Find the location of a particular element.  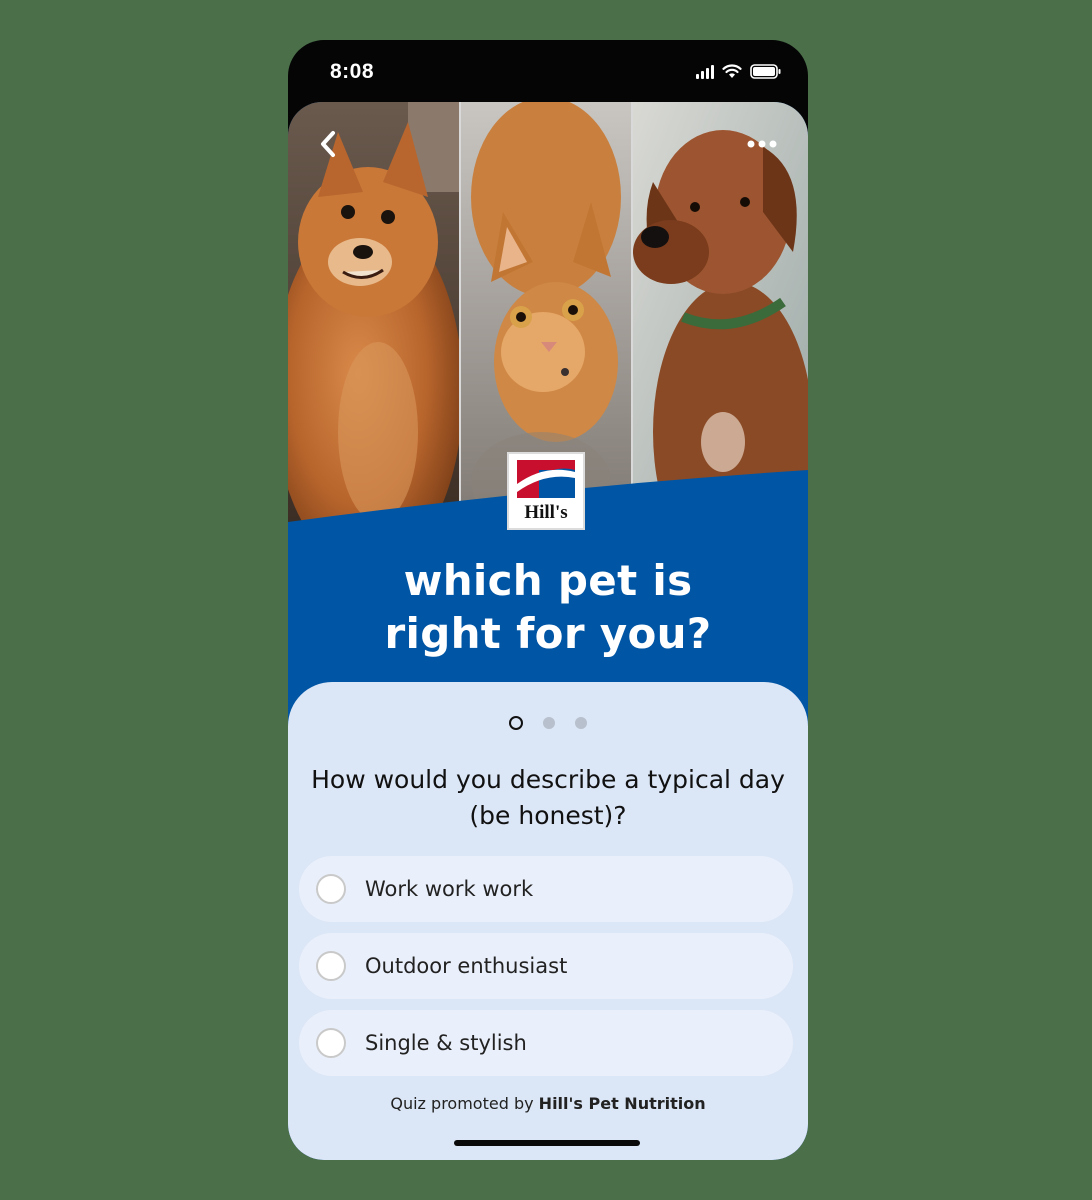

chevron-left-icon is located at coordinates (328, 144).